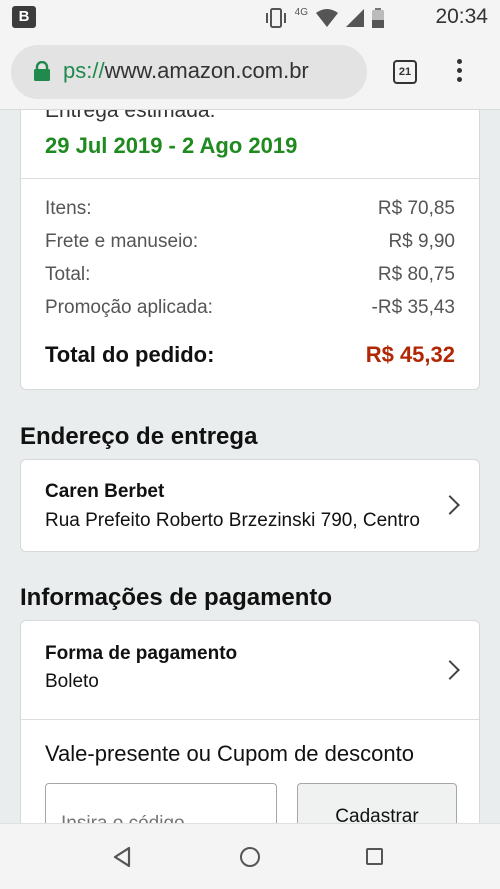 This screenshot has width=500, height=889. I want to click on apply-coupon-button: Cadastrar, so click(377, 803).